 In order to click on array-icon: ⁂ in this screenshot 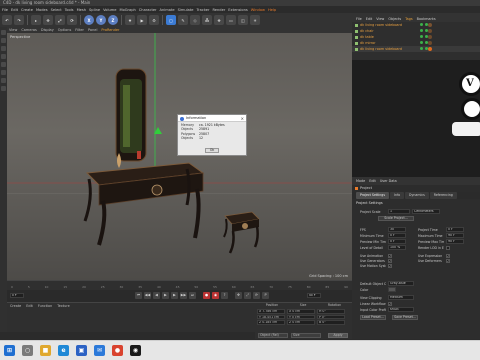, I will do `click(207, 20)`.